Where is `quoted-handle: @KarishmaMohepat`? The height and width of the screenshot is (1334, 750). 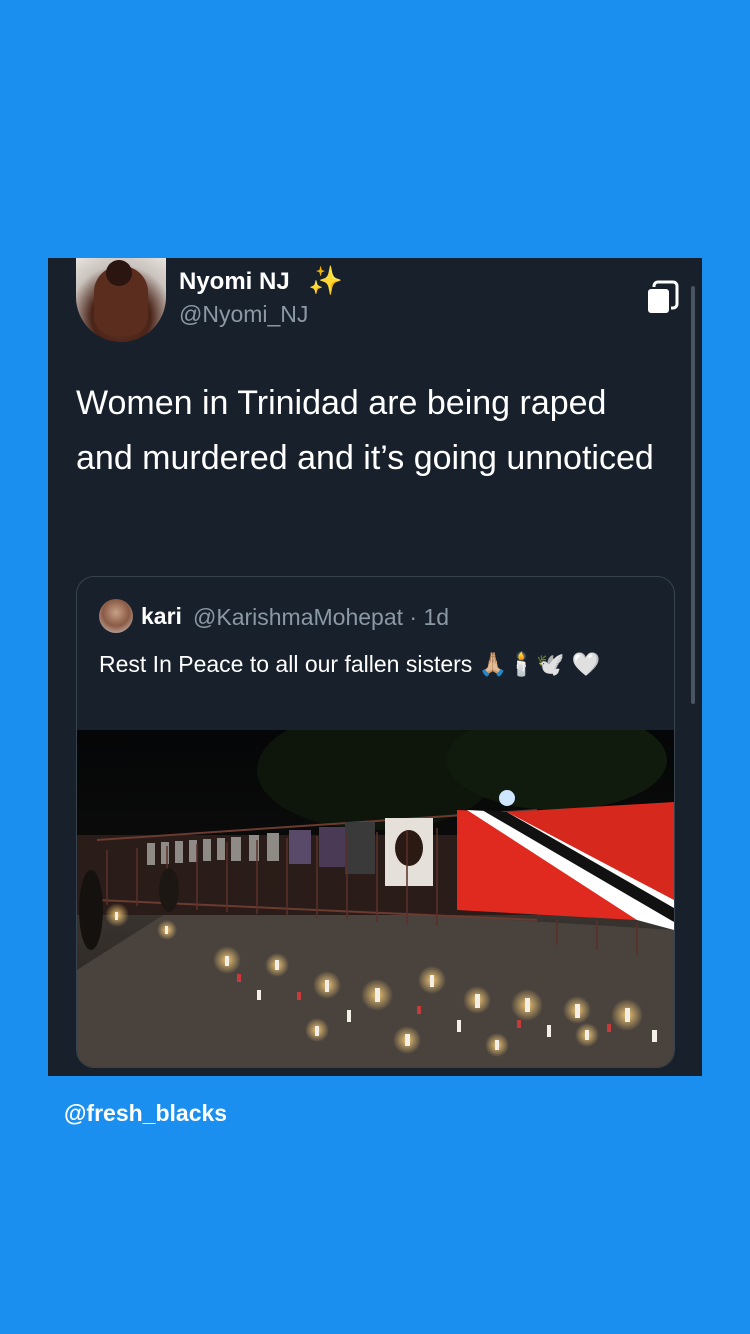
quoted-handle: @KarishmaMohepat is located at coordinates (298, 617).